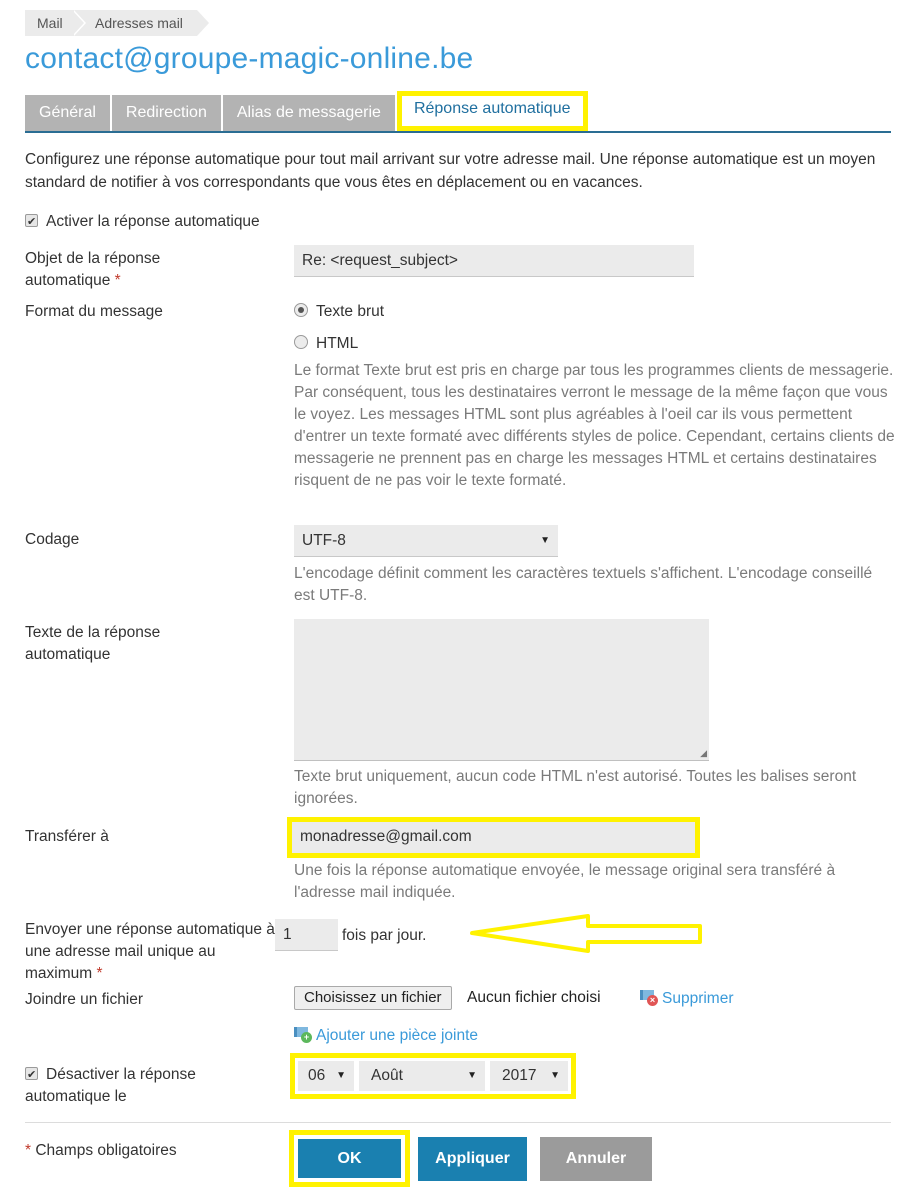  Describe the element at coordinates (139, 23) in the screenshot. I see `breadcrumb-addresses-link: Adresses mail` at that location.